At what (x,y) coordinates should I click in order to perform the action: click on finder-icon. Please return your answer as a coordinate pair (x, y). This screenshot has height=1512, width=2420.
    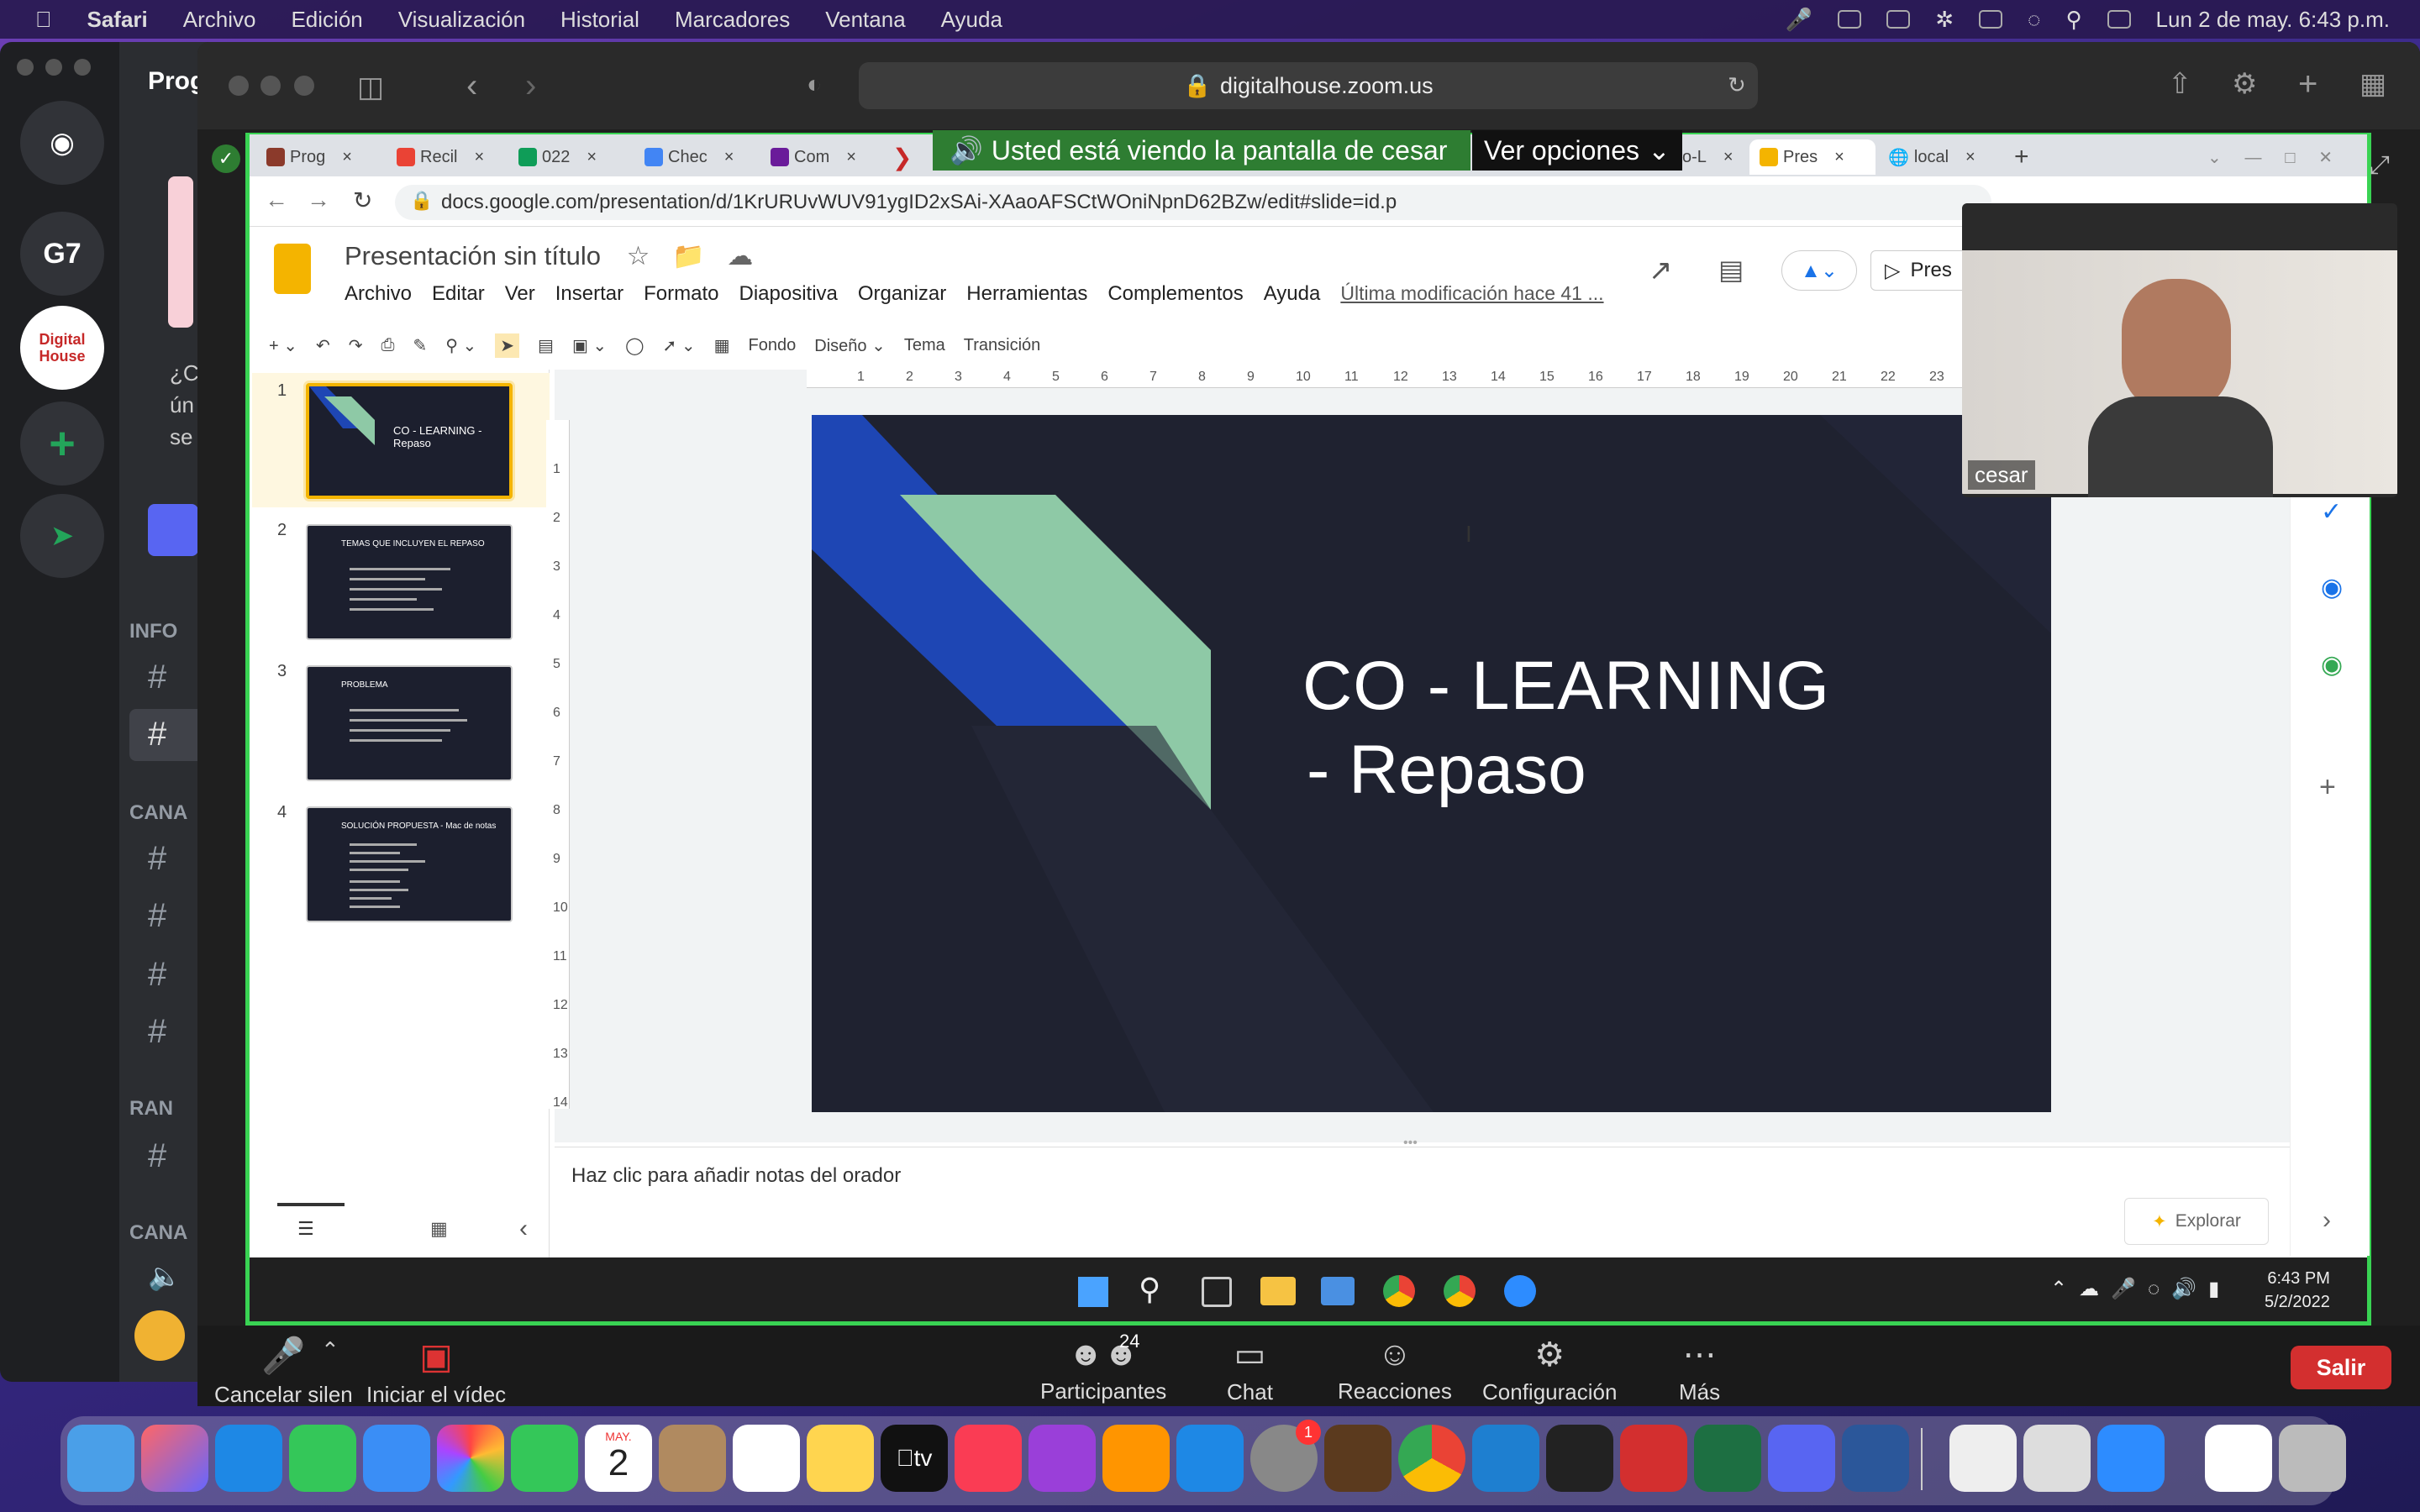
    Looking at the image, I should click on (100, 1458).